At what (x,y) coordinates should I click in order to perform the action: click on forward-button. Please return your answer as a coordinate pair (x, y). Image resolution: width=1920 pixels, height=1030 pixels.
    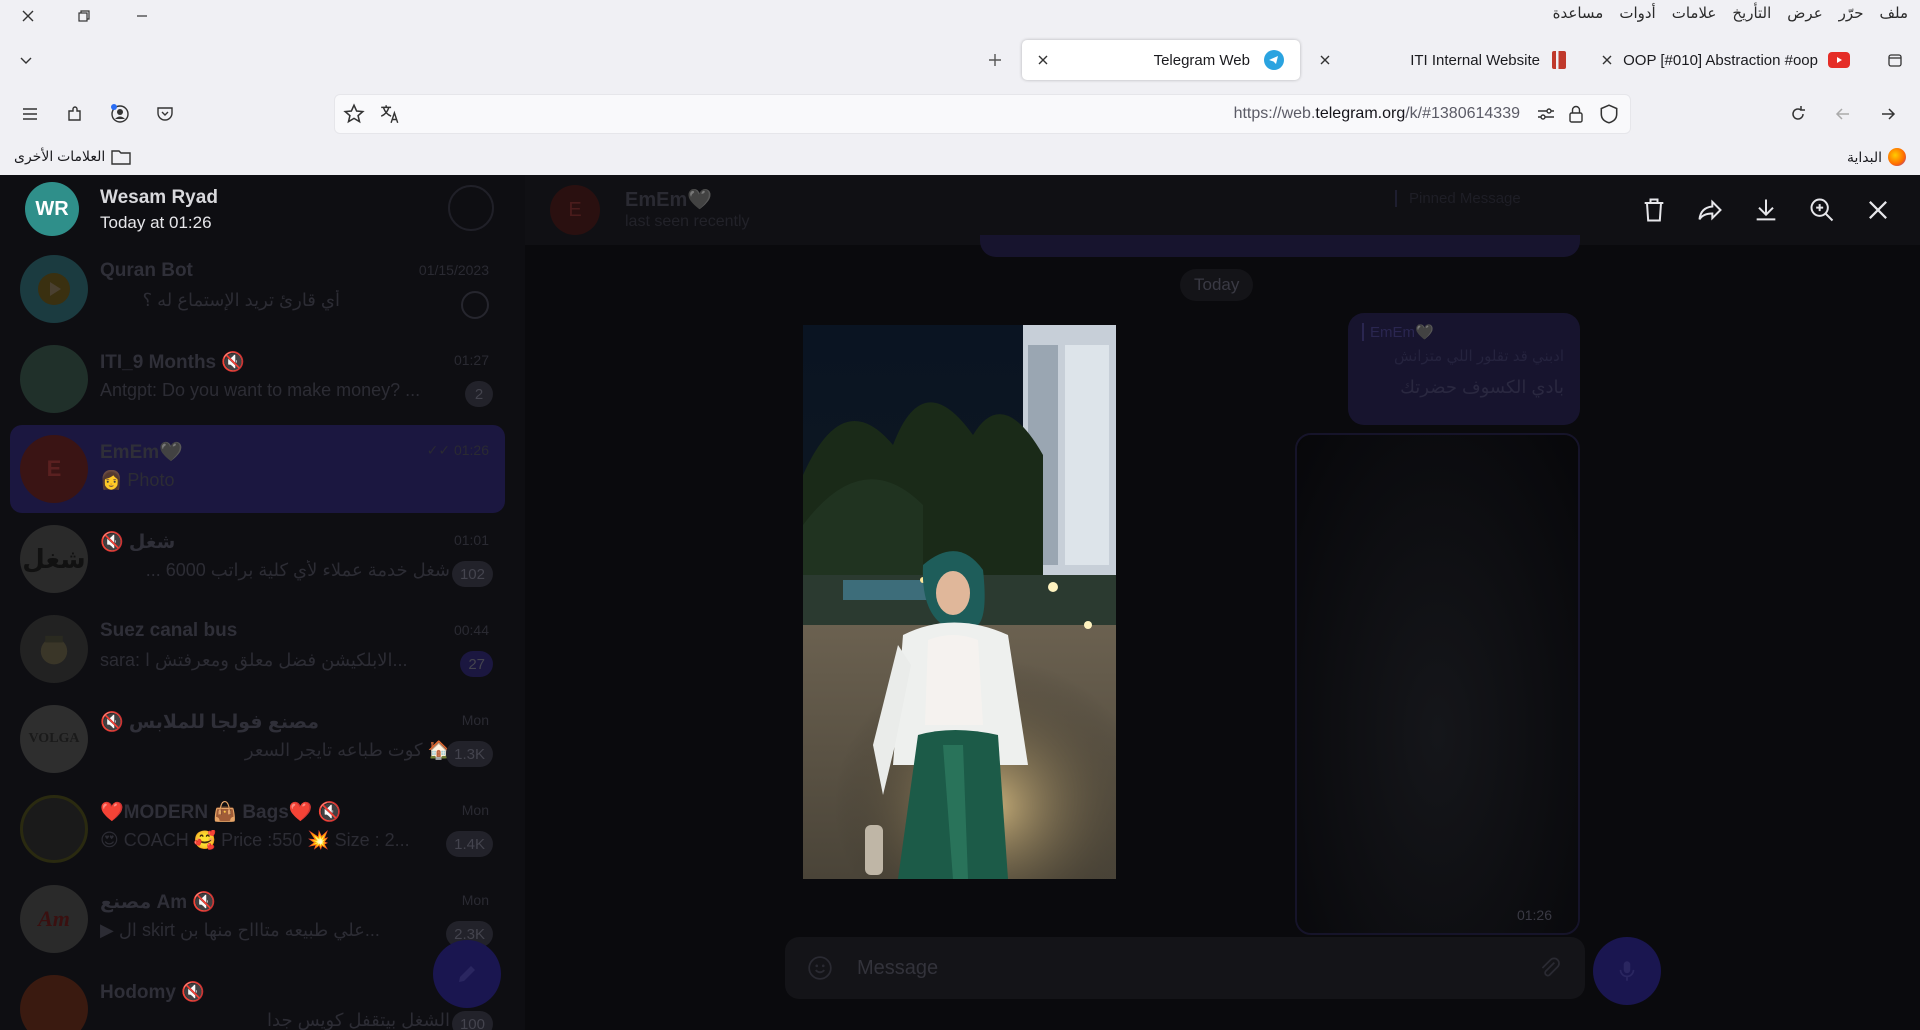
    Looking at the image, I should click on (1888, 114).